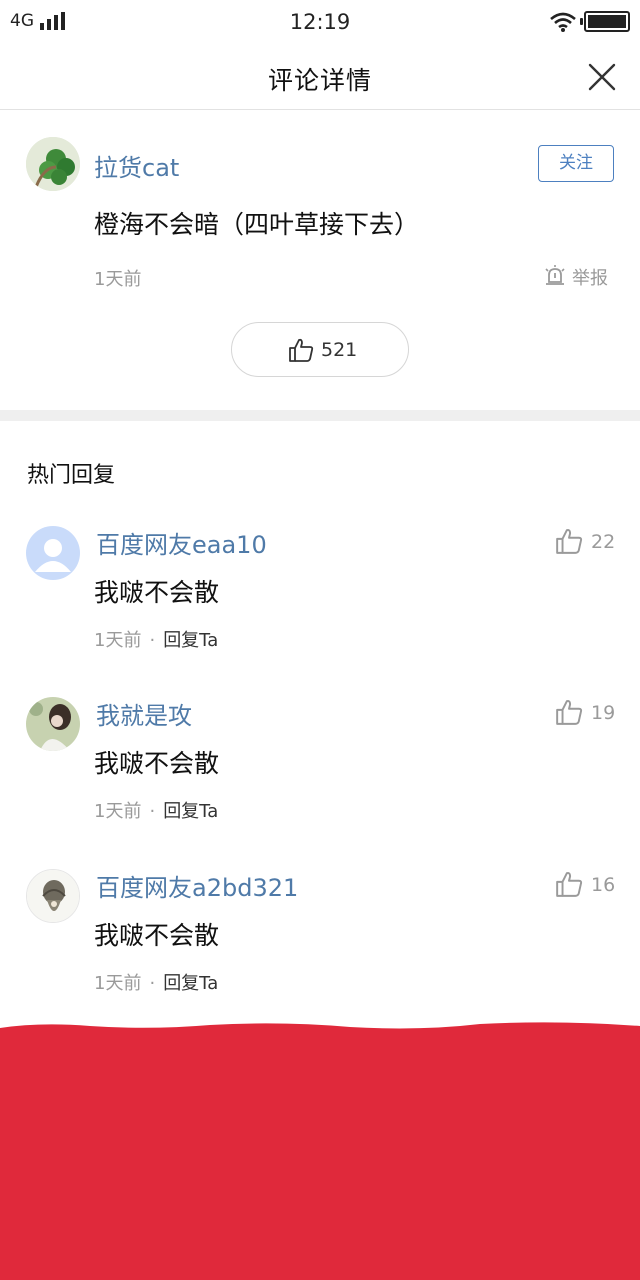 Image resolution: width=640 pixels, height=1280 pixels. What do you see at coordinates (319, 80) in the screenshot?
I see `page-title: 评论详情` at bounding box center [319, 80].